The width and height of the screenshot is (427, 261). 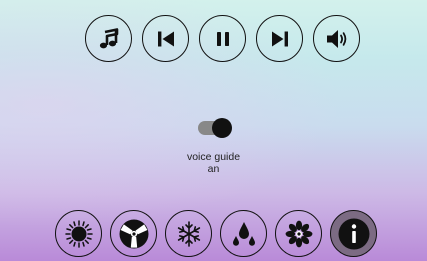 I want to click on water-drops-icon, so click(x=243, y=233).